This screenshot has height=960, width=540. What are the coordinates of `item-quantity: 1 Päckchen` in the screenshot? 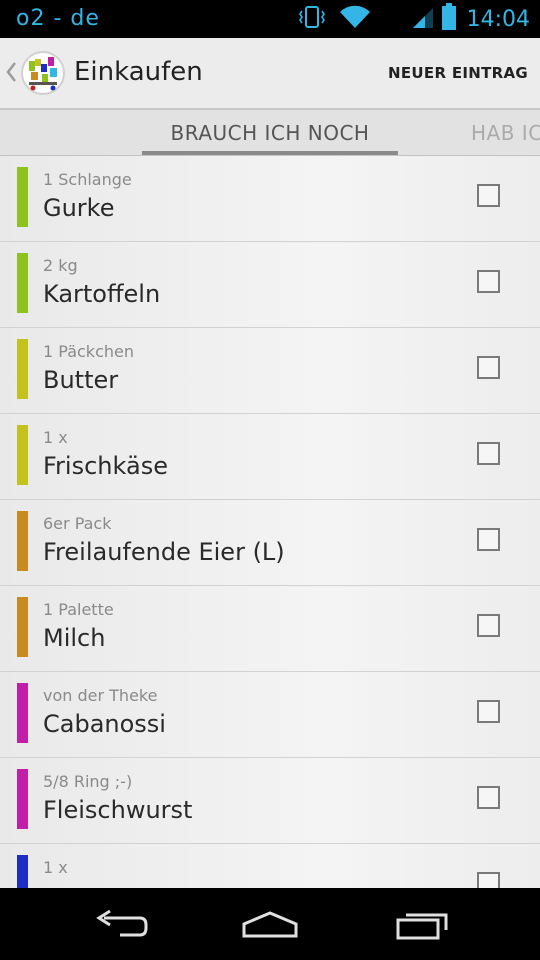 It's located at (88, 351).